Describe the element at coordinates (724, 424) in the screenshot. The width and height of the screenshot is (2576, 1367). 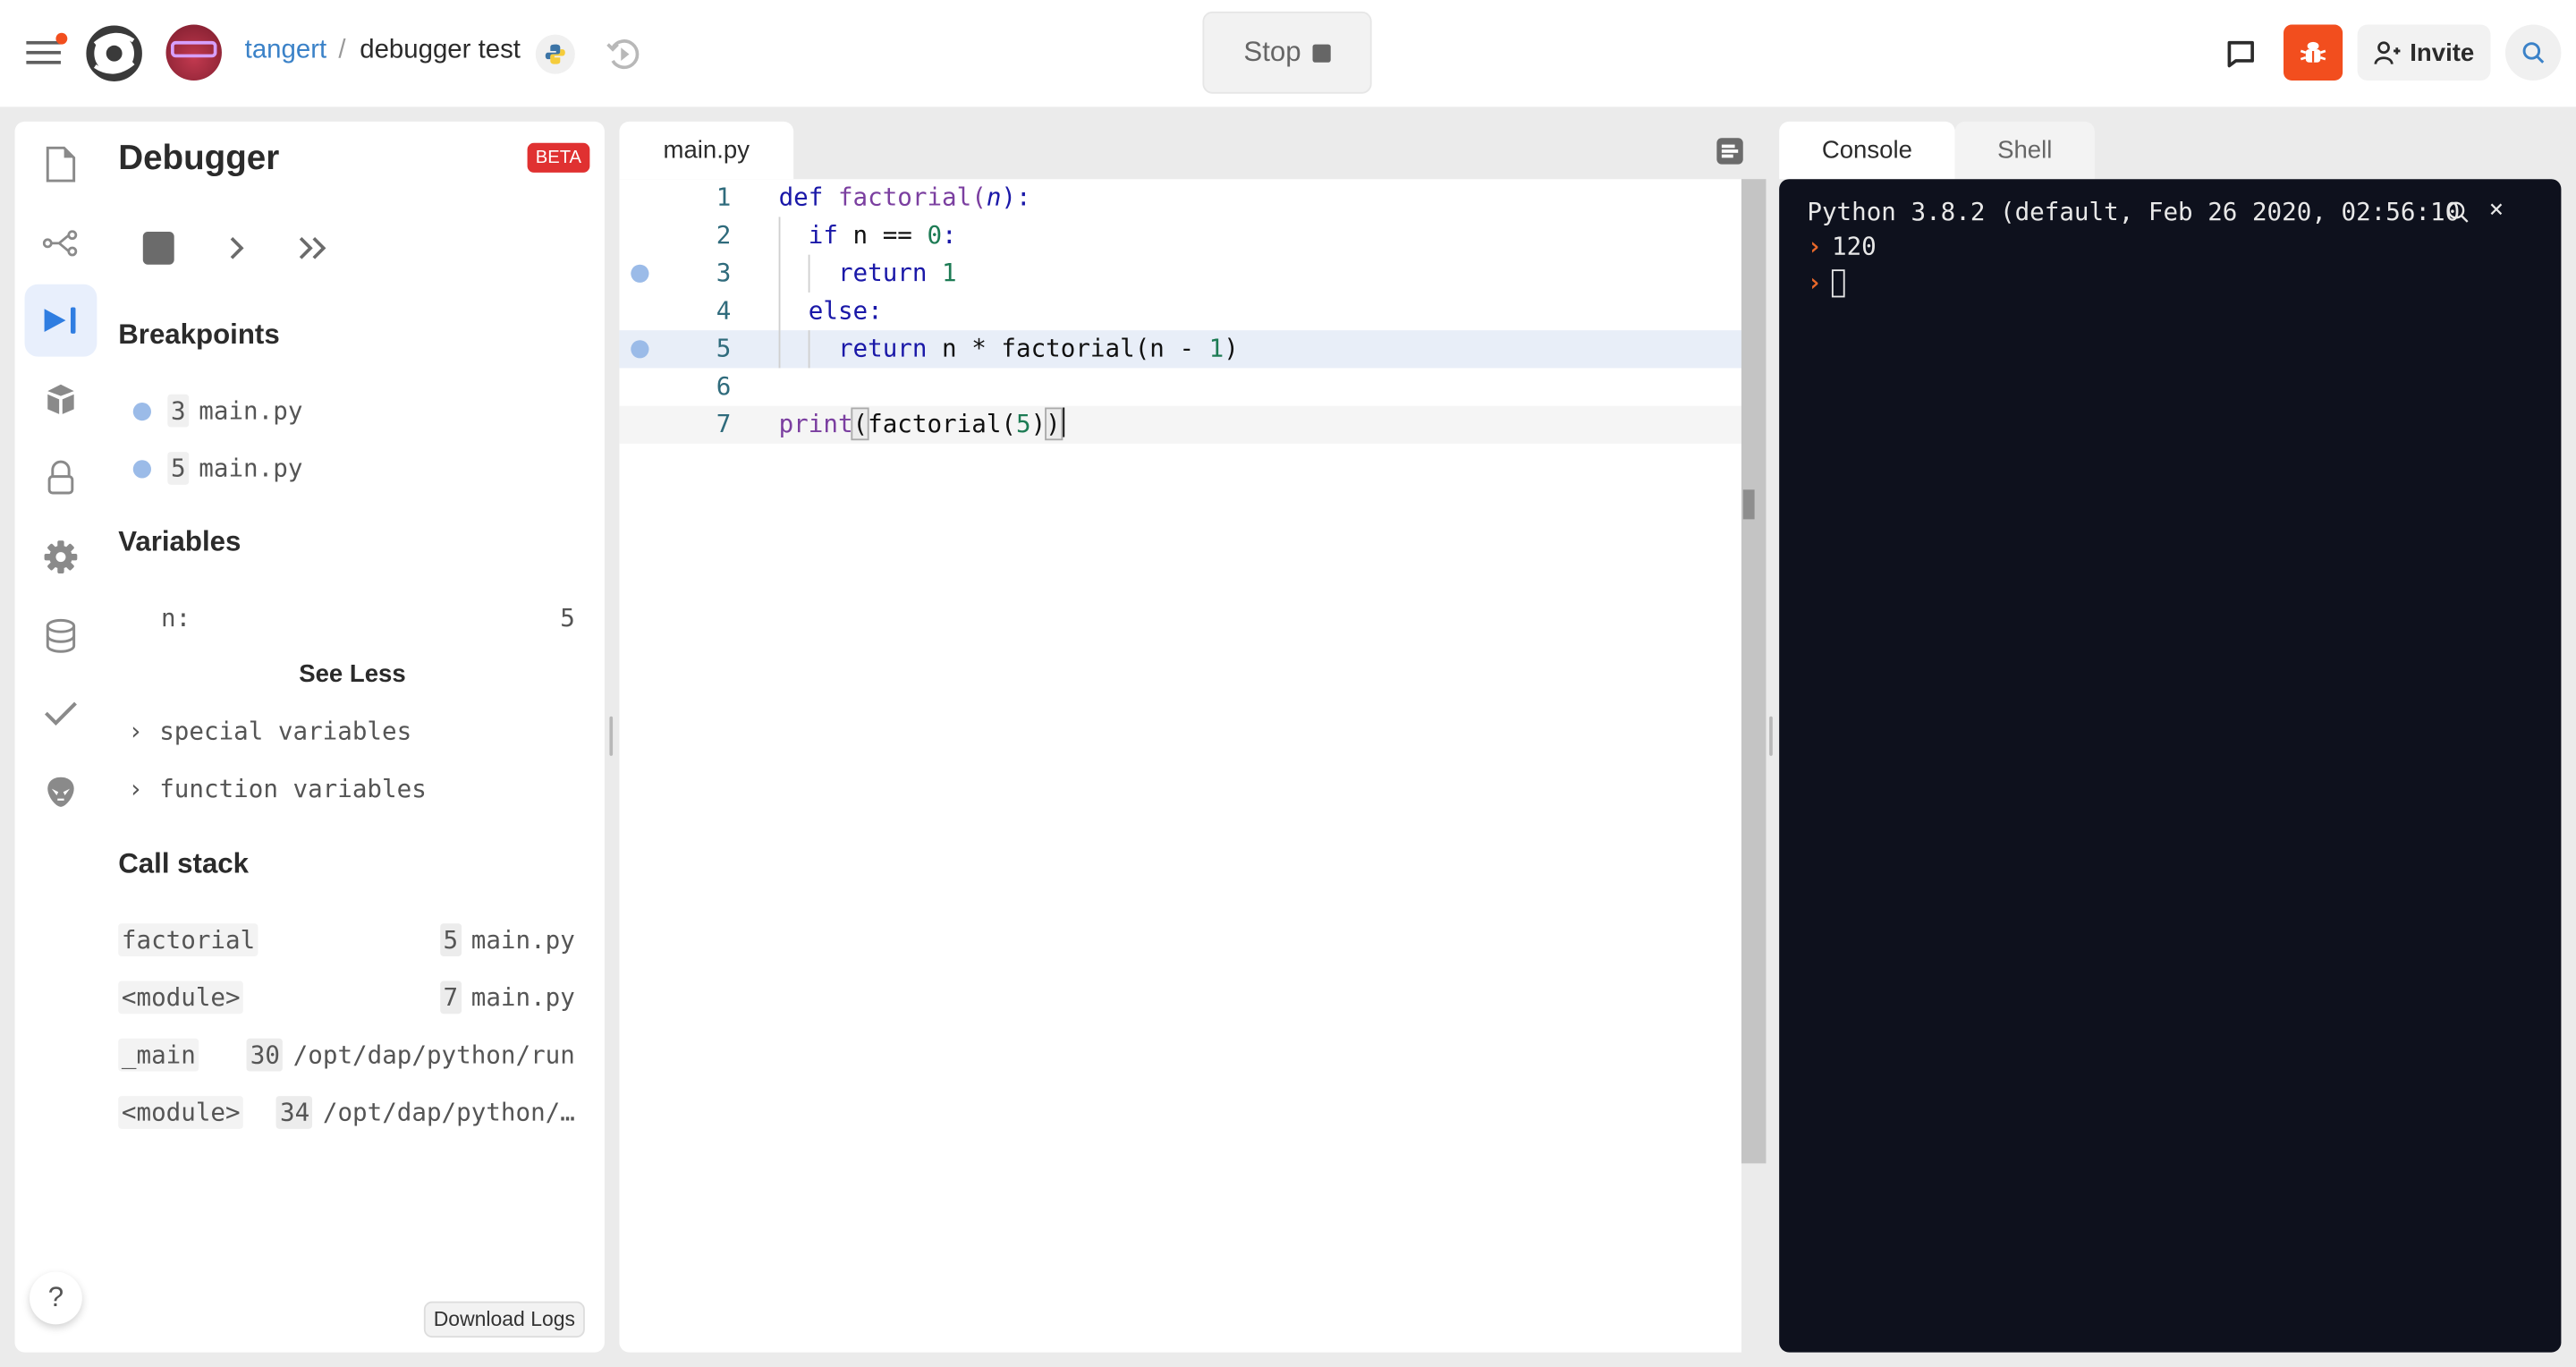
I see `line-number: 7` at that location.